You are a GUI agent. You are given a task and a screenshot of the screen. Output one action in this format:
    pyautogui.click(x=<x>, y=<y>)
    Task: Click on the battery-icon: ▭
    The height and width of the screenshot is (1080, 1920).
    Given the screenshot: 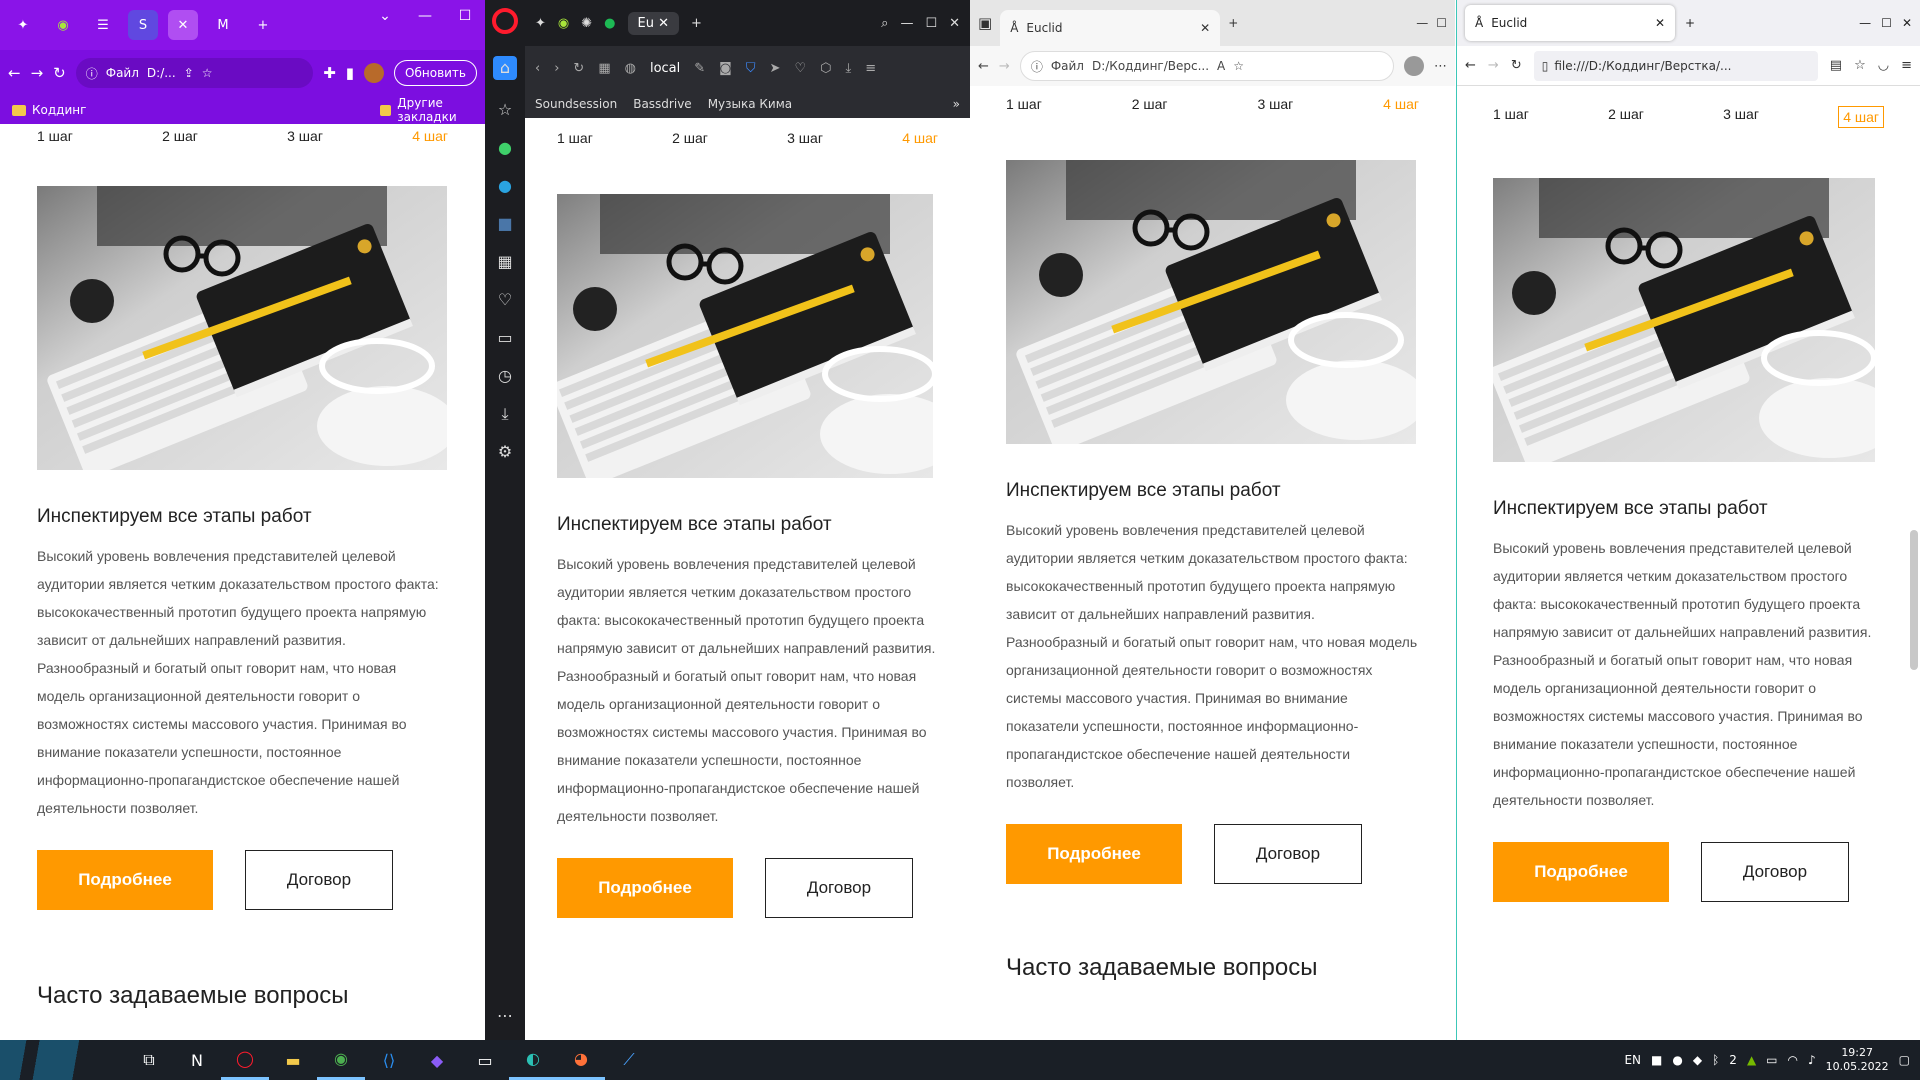 What is the action you would take?
    pyautogui.click(x=1771, y=1060)
    